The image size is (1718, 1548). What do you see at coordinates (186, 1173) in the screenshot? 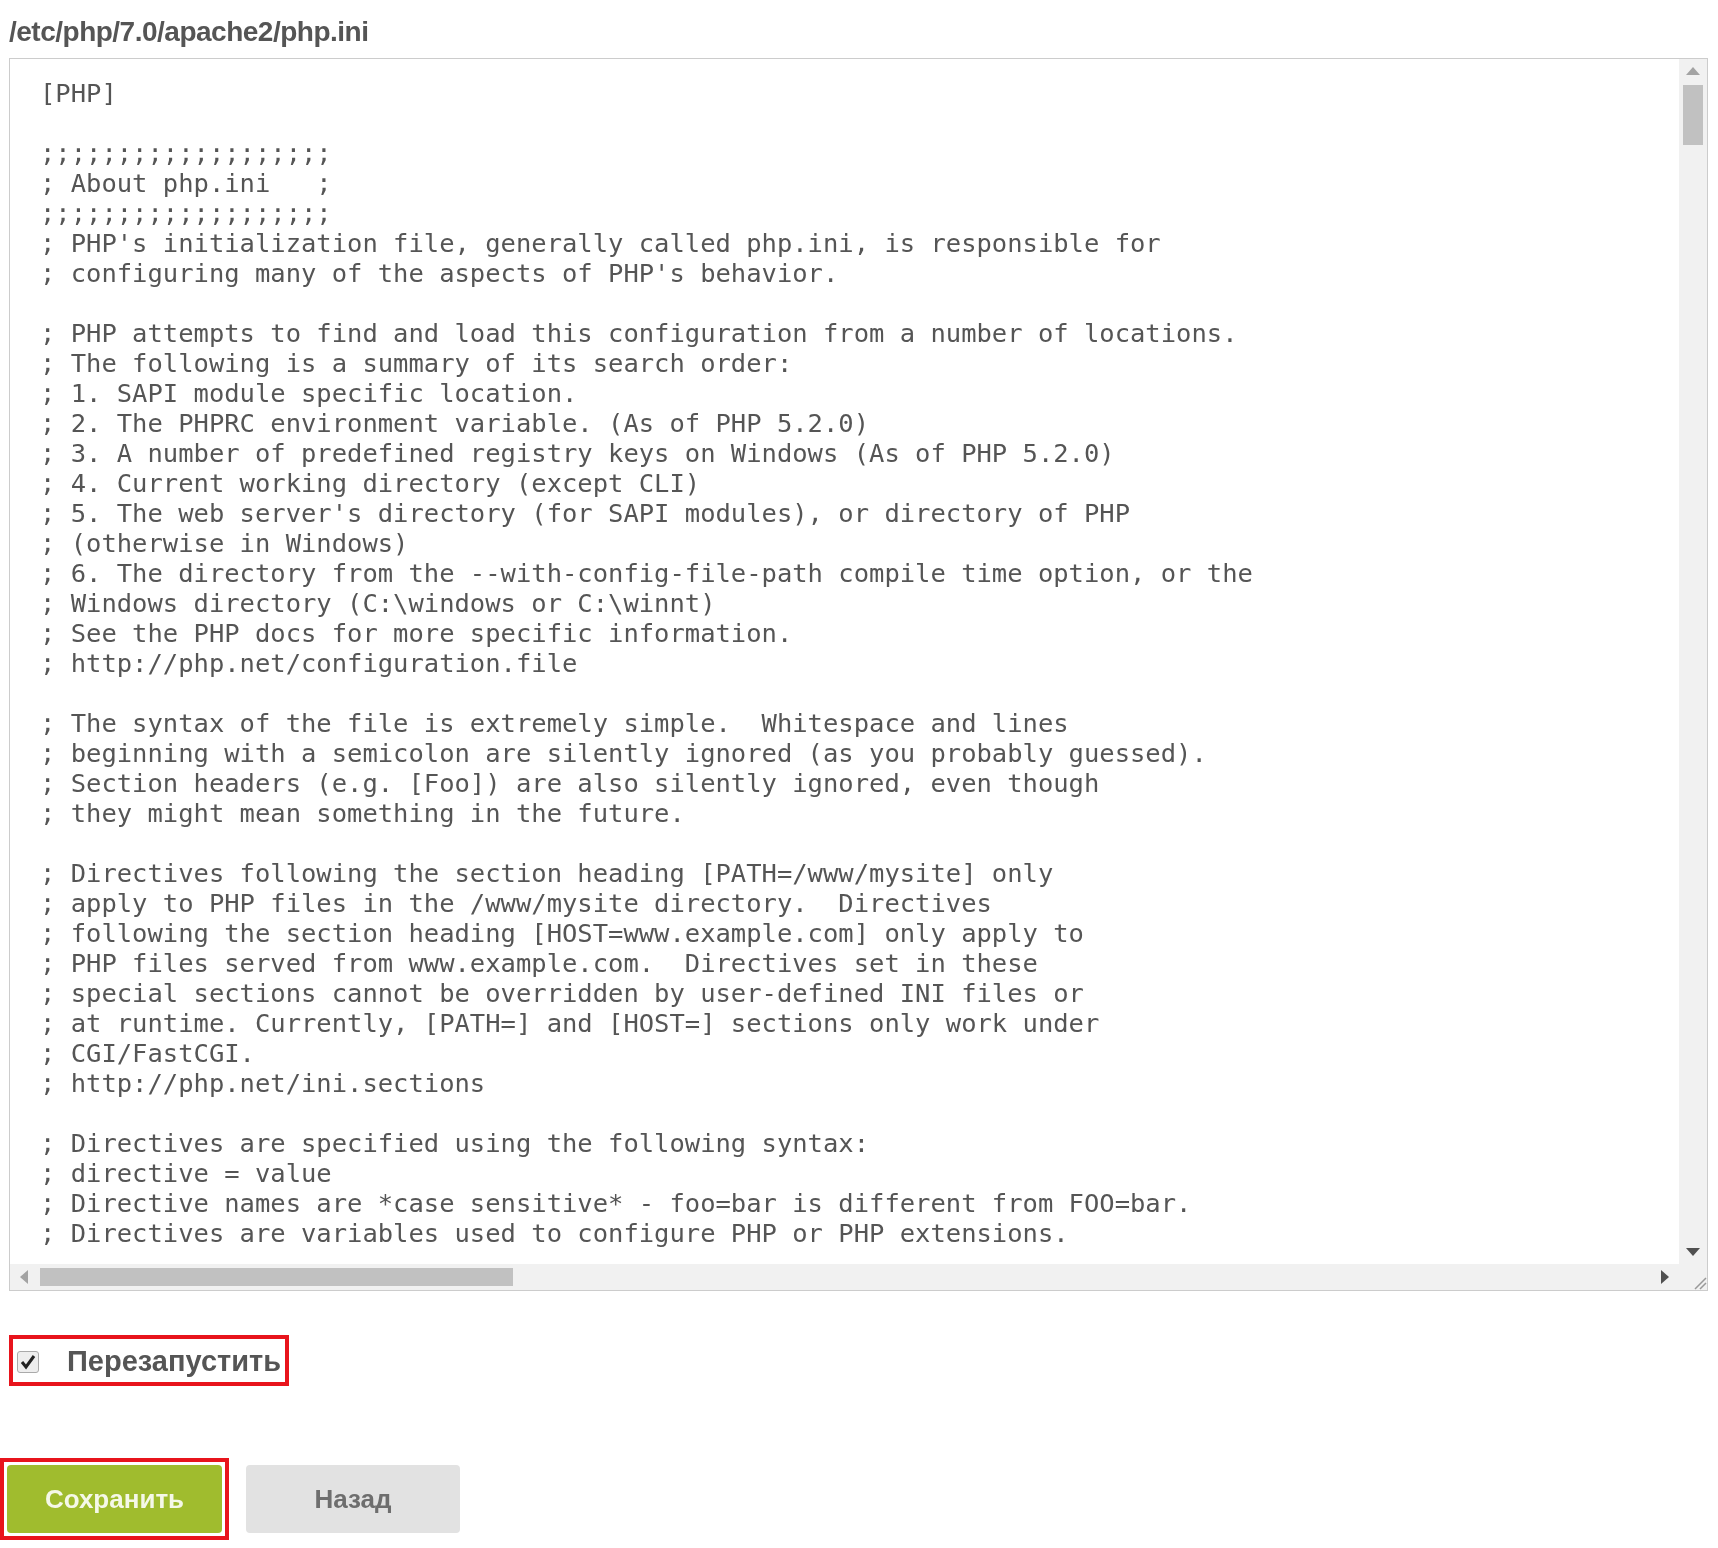
I see `code-line: ; directive = value` at bounding box center [186, 1173].